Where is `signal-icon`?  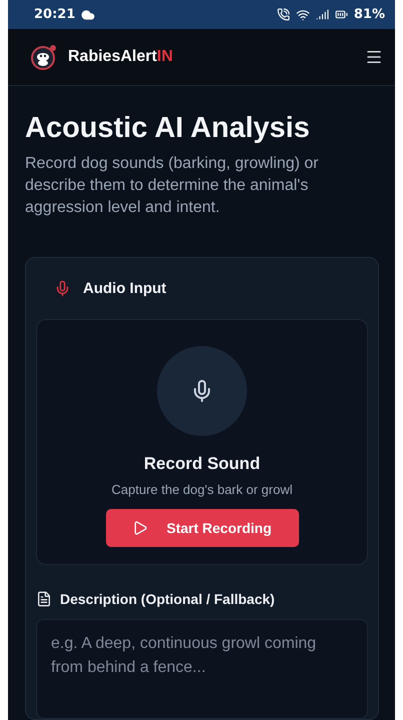
signal-icon is located at coordinates (322, 15).